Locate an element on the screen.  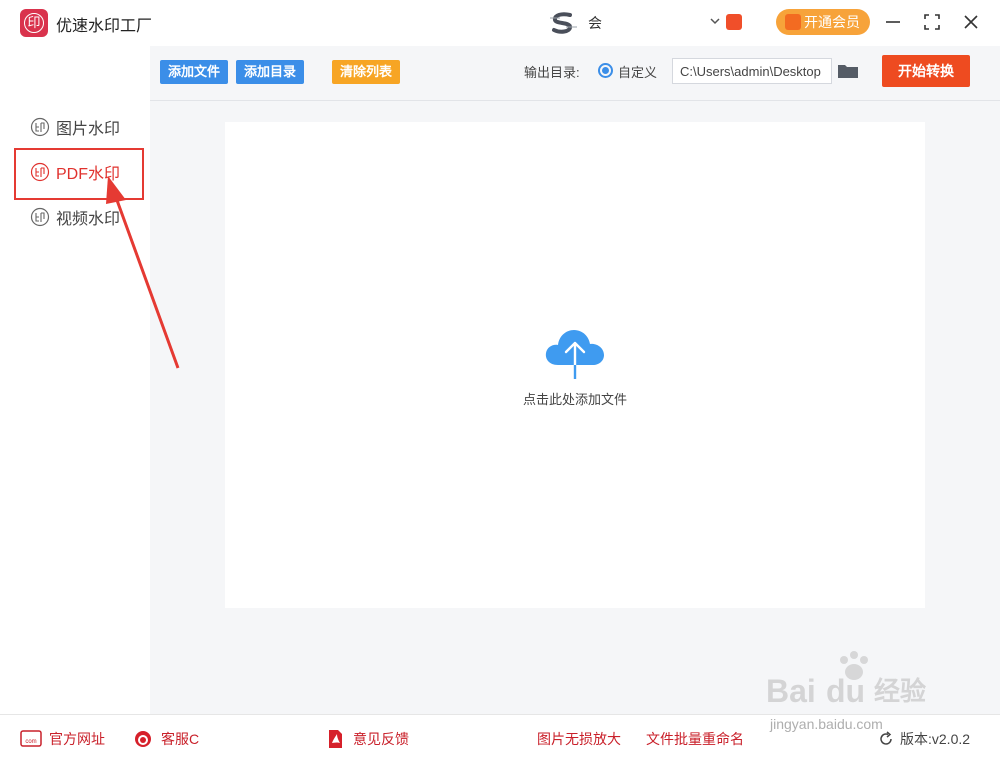
batch-rename-link: 文件批量重命名 is located at coordinates (695, 739).